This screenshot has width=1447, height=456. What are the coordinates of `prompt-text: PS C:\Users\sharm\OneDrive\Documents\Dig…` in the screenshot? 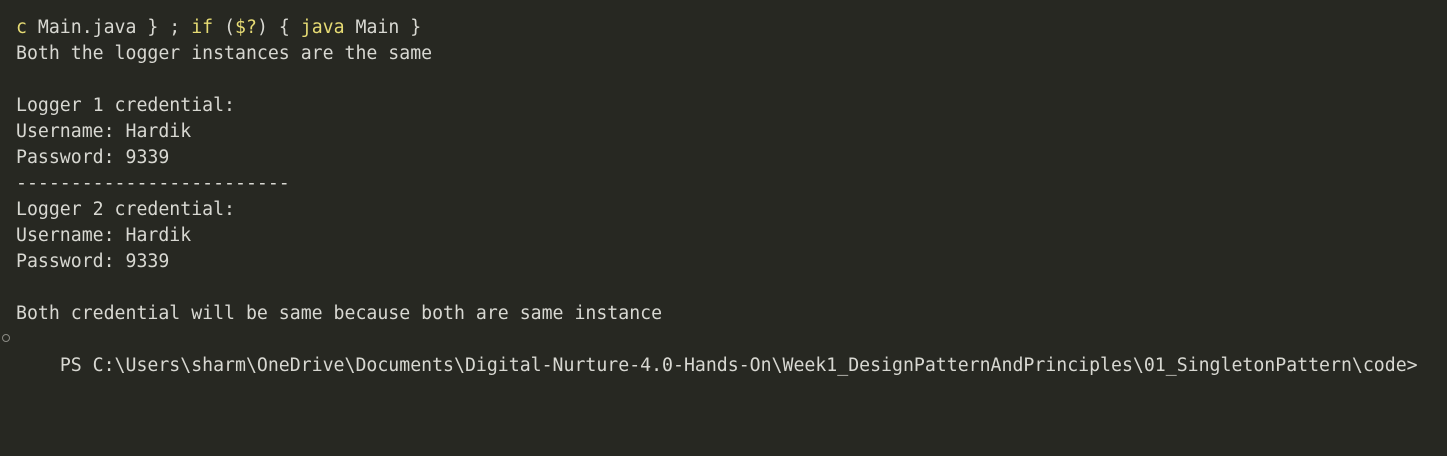 It's located at (738, 365).